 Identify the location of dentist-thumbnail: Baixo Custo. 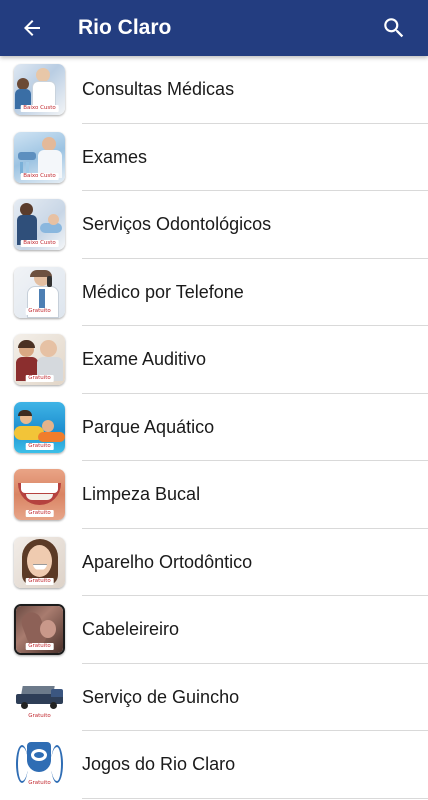
(39, 224).